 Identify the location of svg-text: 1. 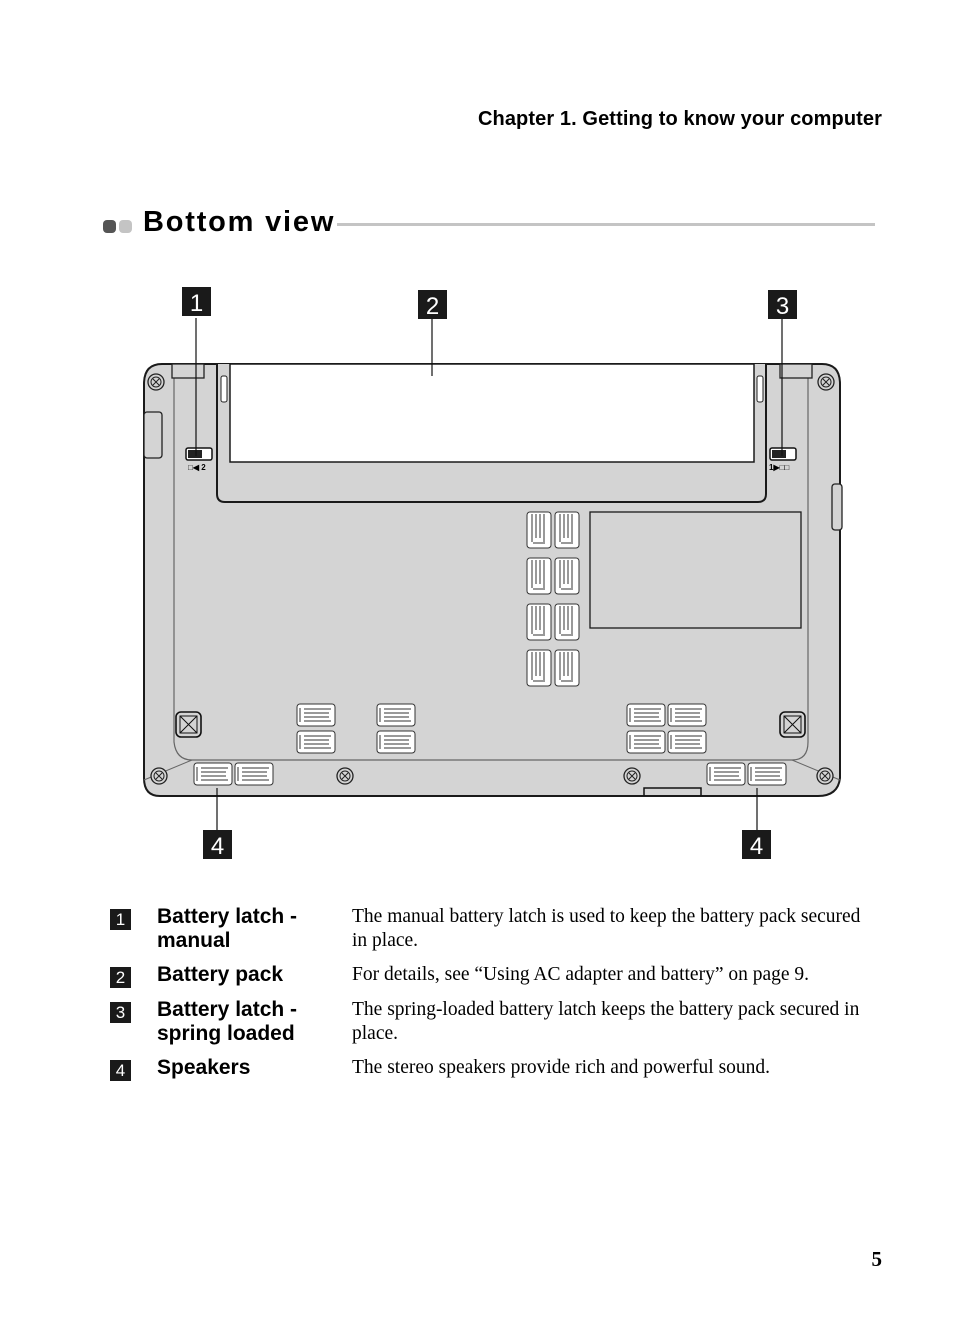
(196, 303).